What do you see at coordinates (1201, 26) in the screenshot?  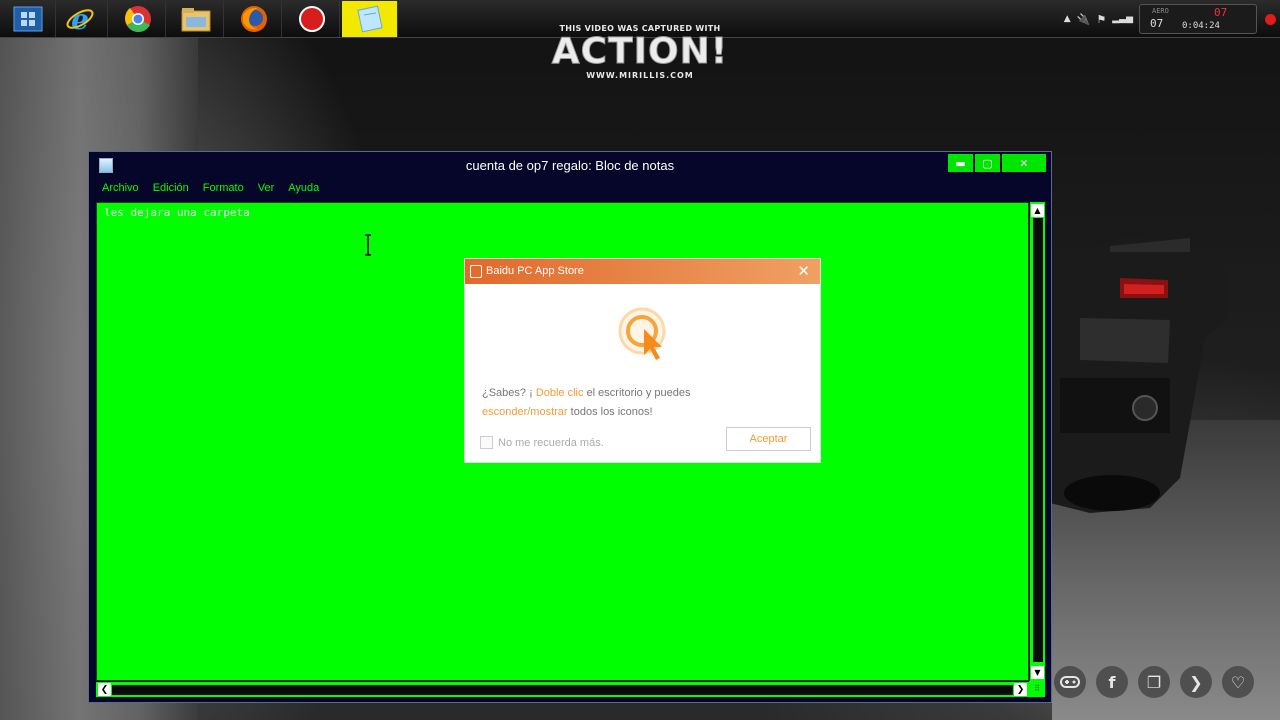 I see `recording-time: 0:04:24` at bounding box center [1201, 26].